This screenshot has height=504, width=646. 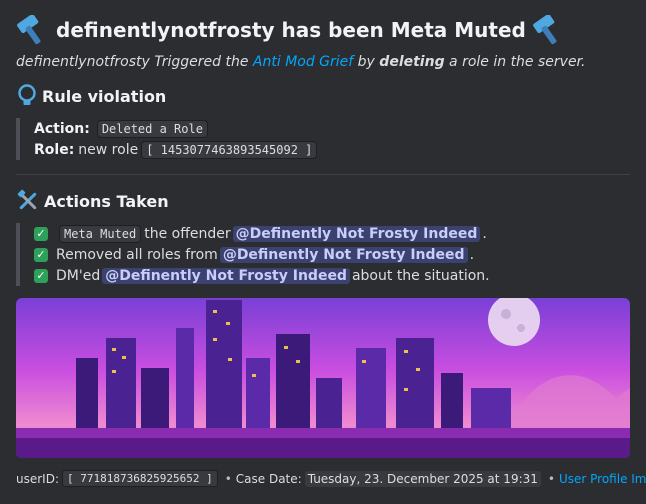 What do you see at coordinates (152, 128) in the screenshot?
I see `action-value: Deleted a Role` at bounding box center [152, 128].